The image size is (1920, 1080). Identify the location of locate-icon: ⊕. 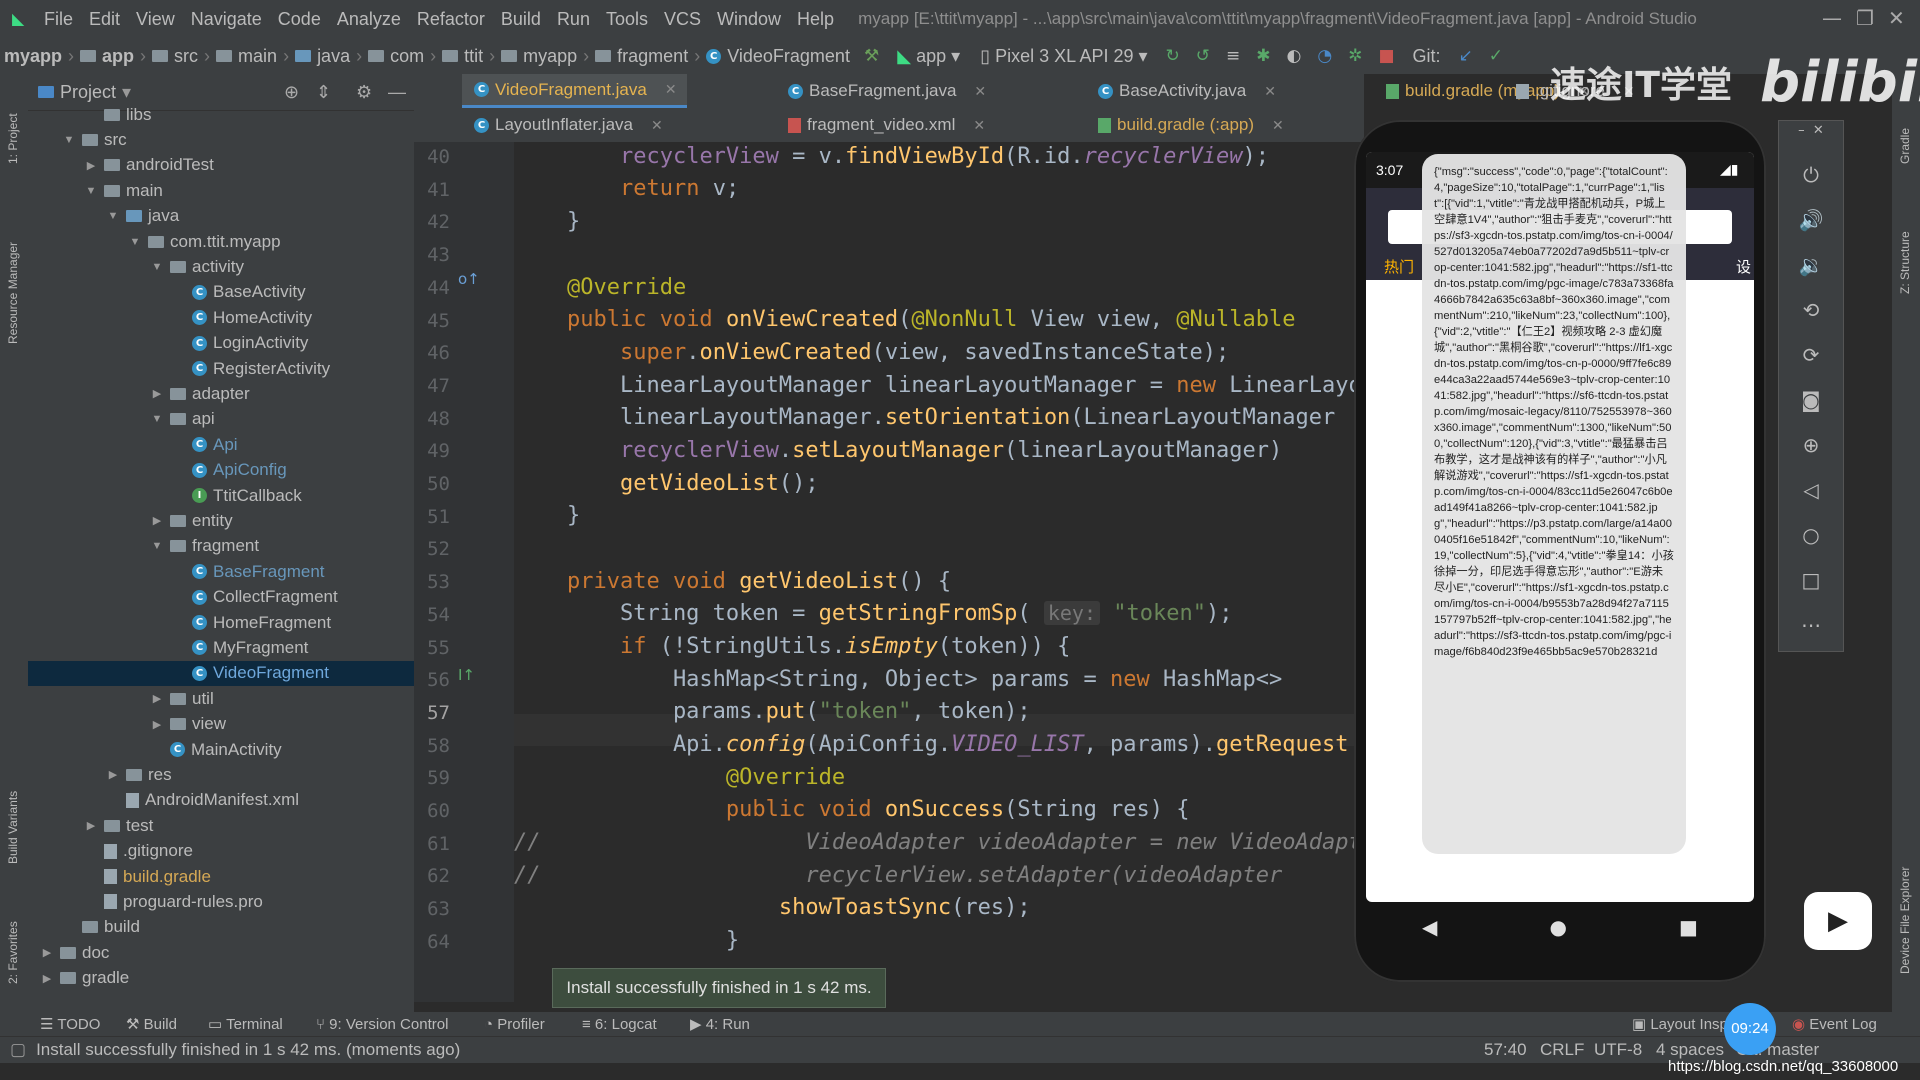
(291, 92).